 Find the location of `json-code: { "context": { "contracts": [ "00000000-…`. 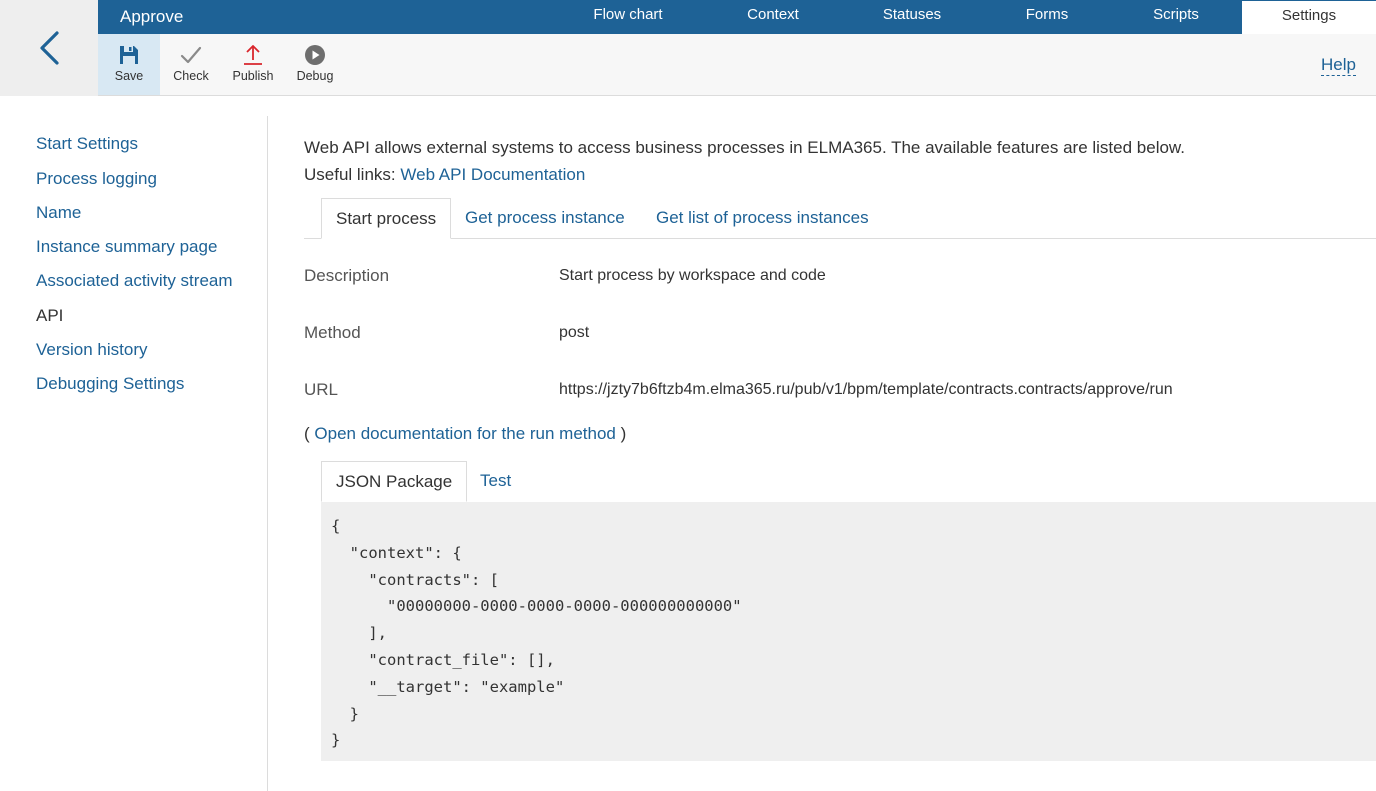

json-code: { "context": { "contracts": [ "00000000-… is located at coordinates (536, 633).